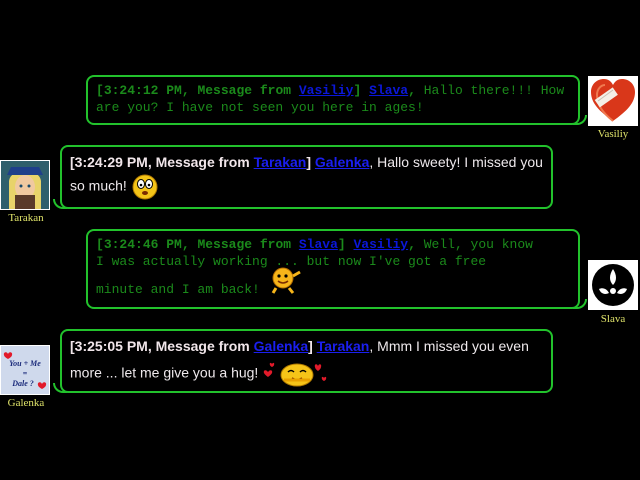 The width and height of the screenshot is (640, 480). Describe the element at coordinates (280, 162) in the screenshot. I see `sender-link-tarakan: Tarakan` at that location.